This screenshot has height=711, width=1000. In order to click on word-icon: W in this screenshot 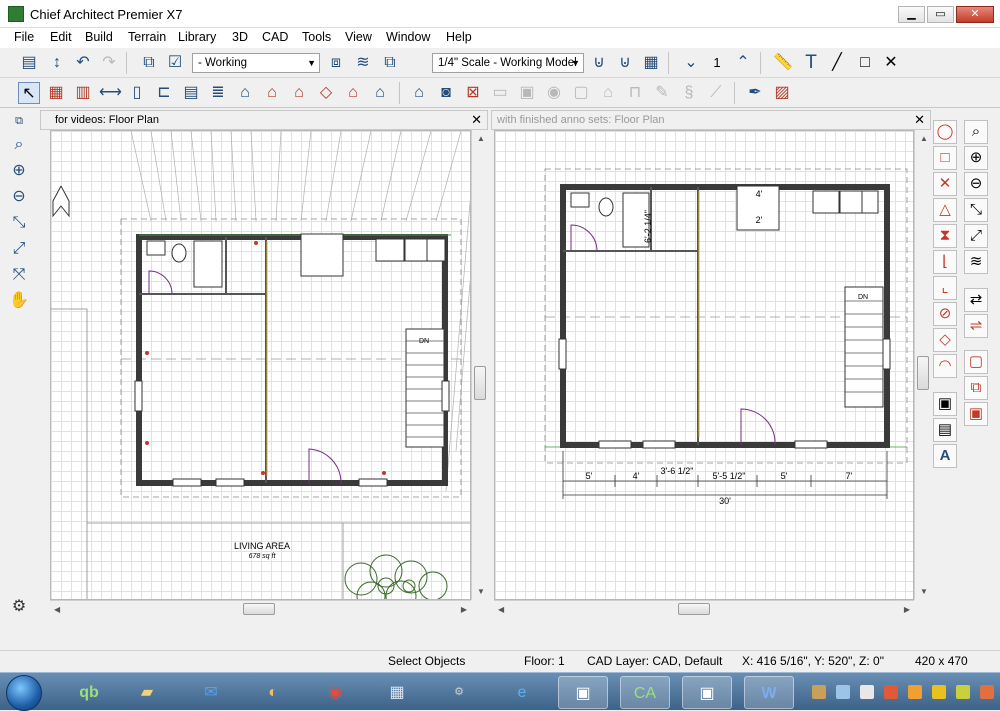, I will do `click(769, 692)`.